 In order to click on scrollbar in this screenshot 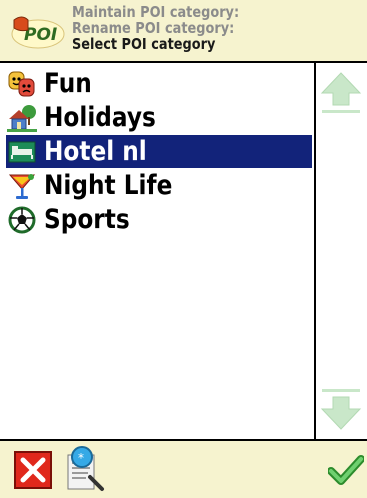, I will do `click(341, 251)`.